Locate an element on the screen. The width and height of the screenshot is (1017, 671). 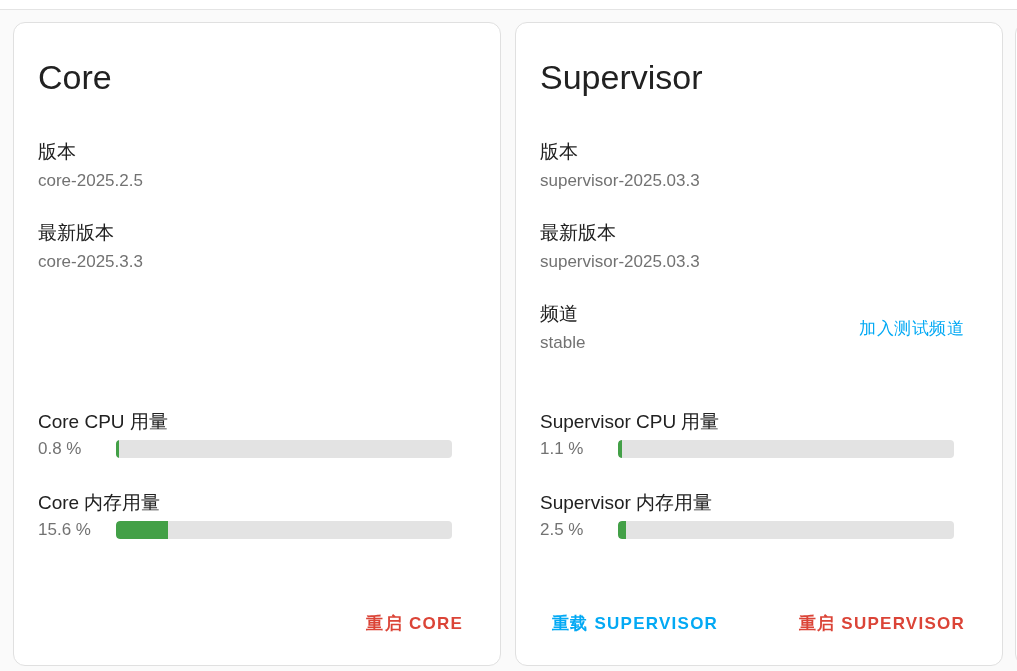
metric-reading: 15.6 % is located at coordinates (65, 530).